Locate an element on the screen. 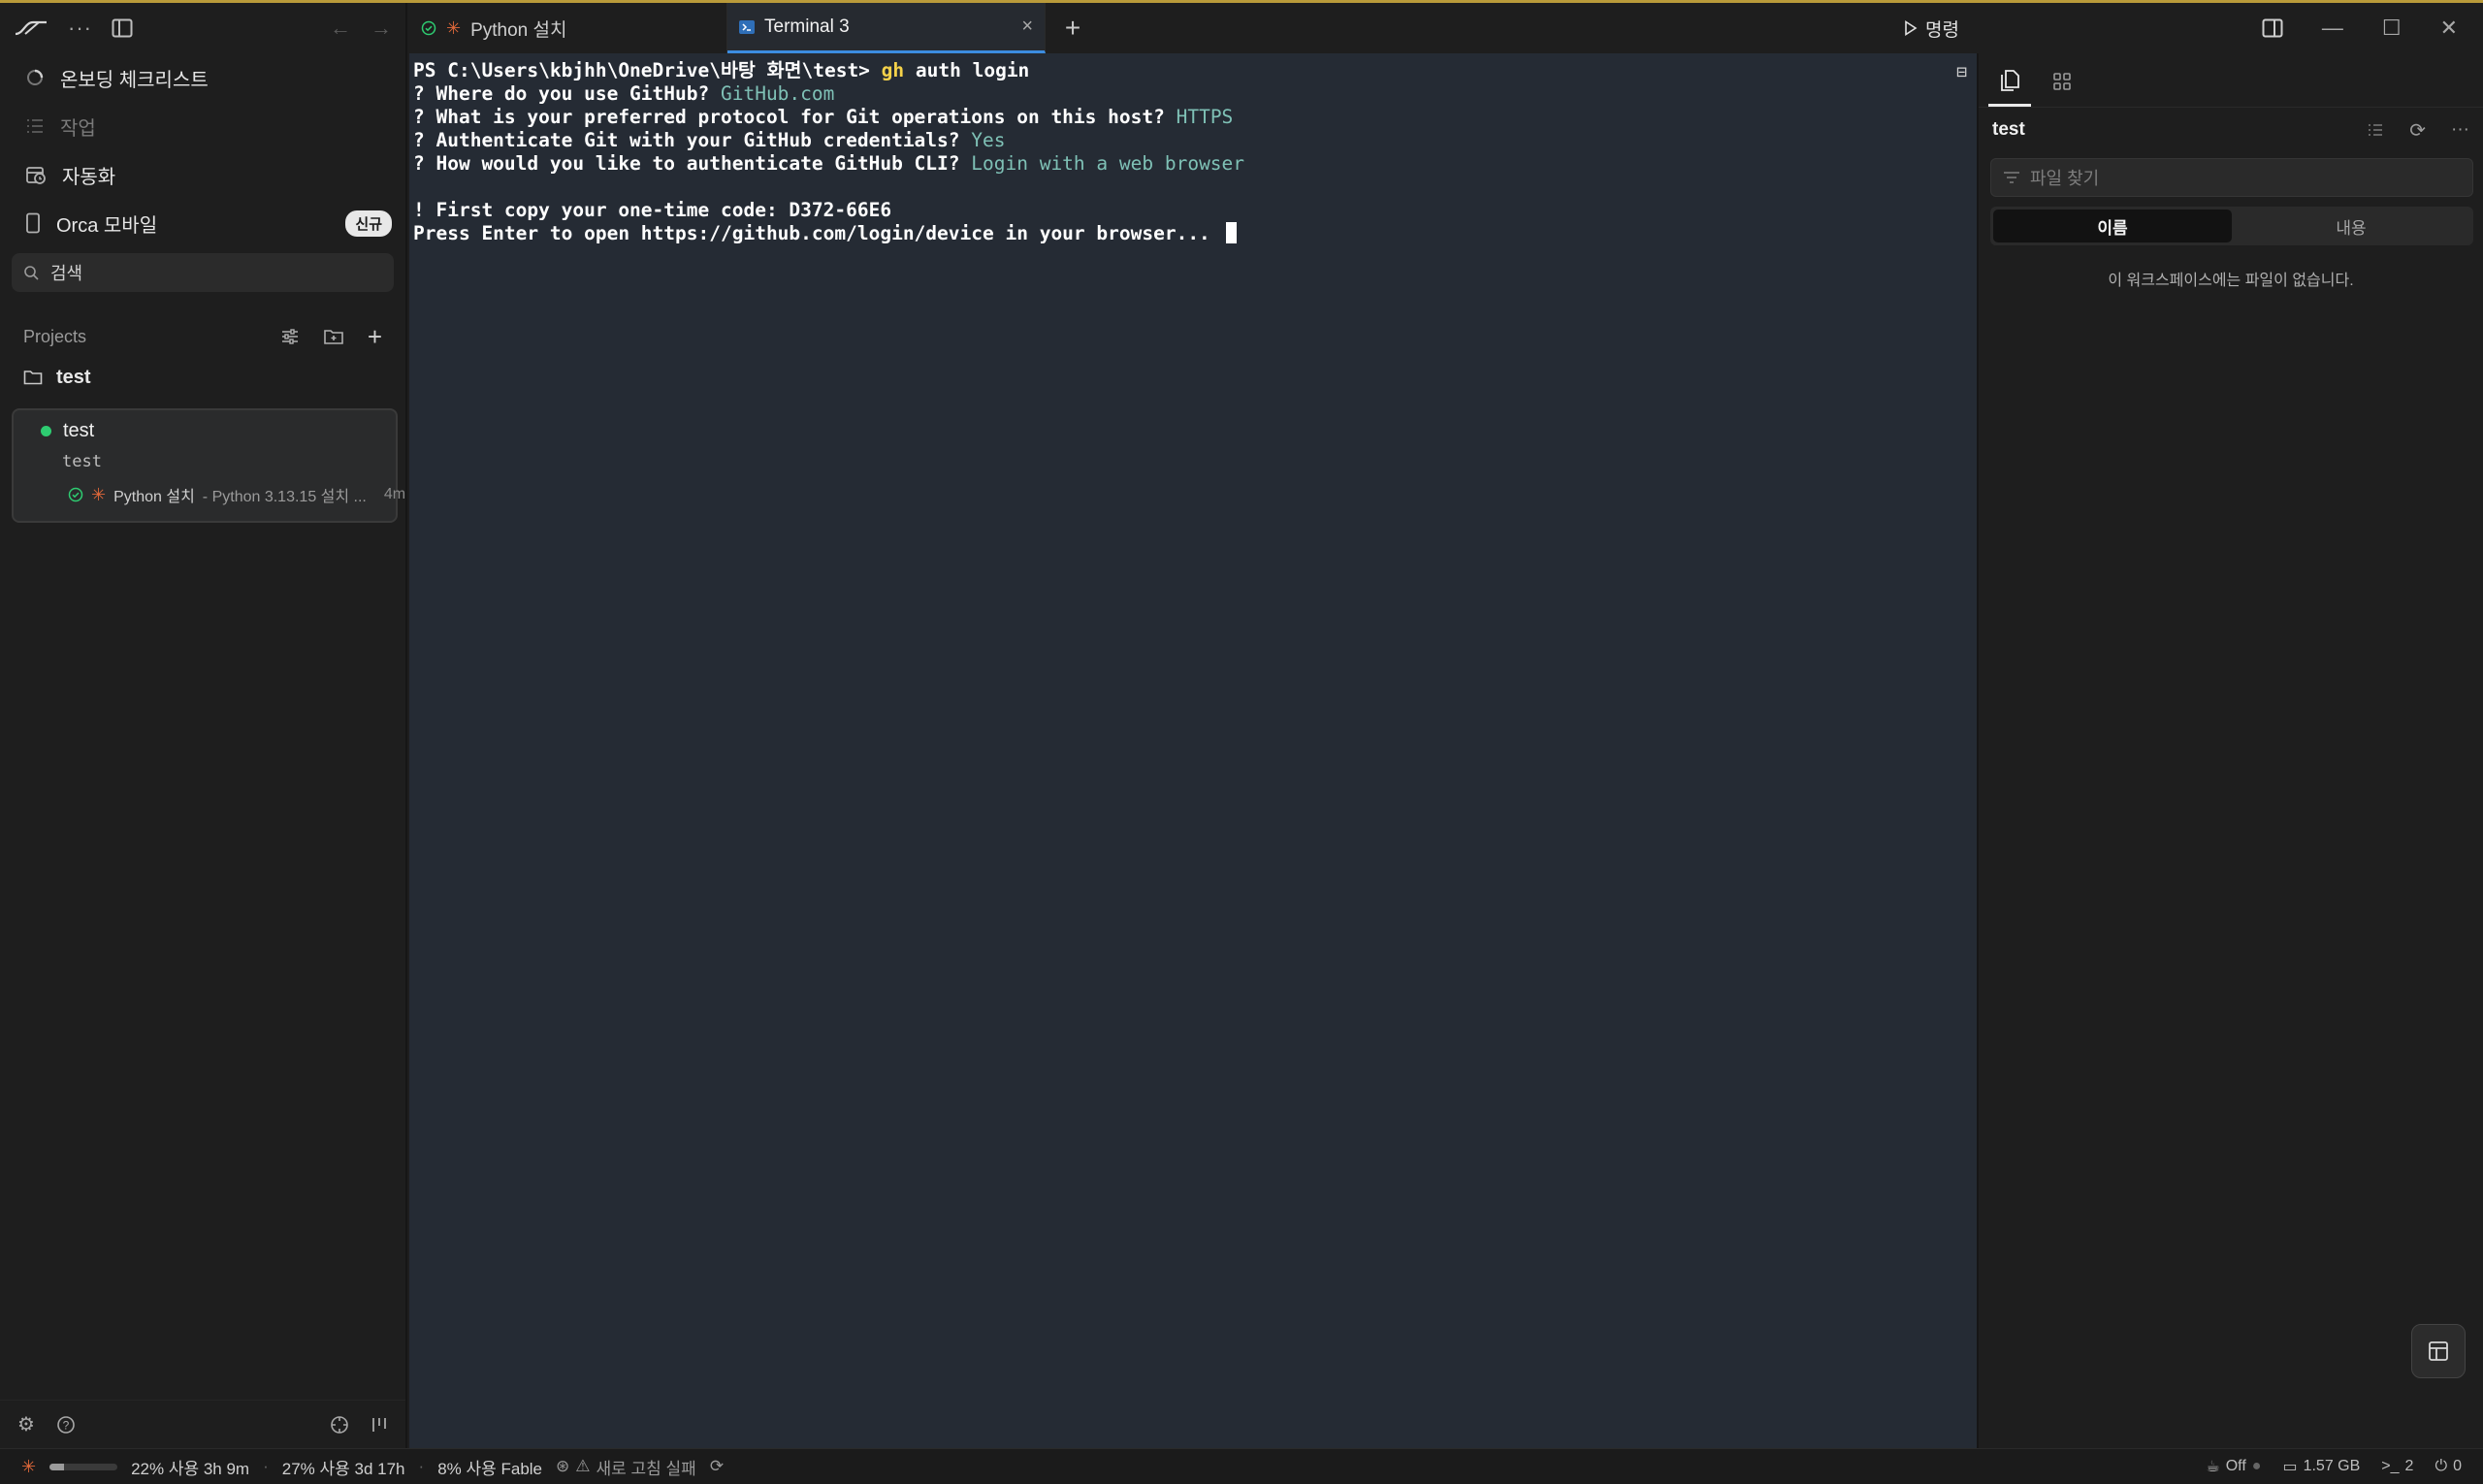  terminal-count: >_ 2 is located at coordinates (2397, 1466).